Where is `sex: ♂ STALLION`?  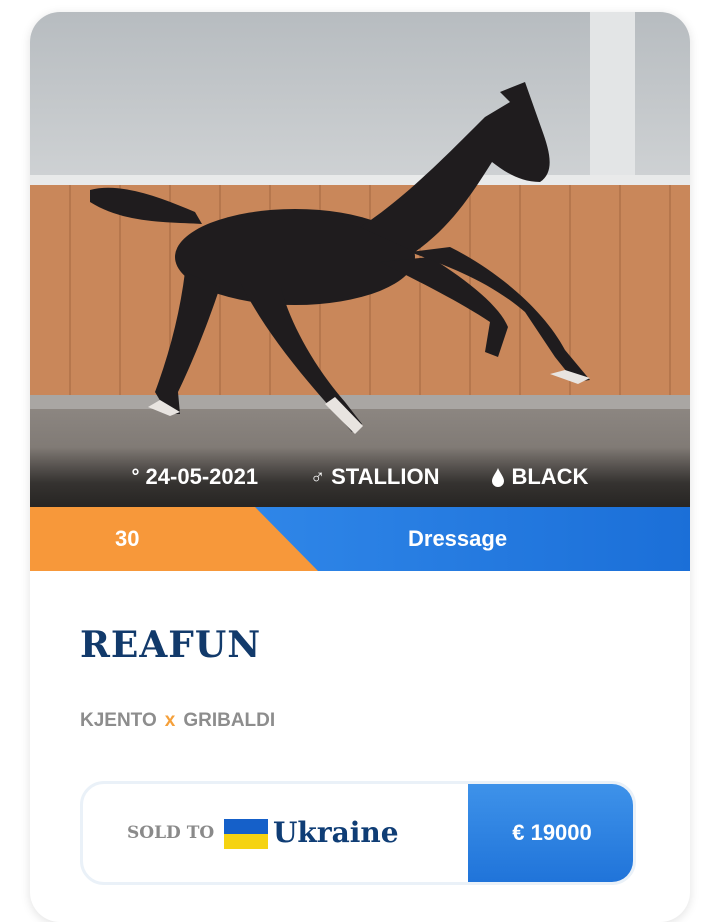 sex: ♂ STALLION is located at coordinates (374, 477).